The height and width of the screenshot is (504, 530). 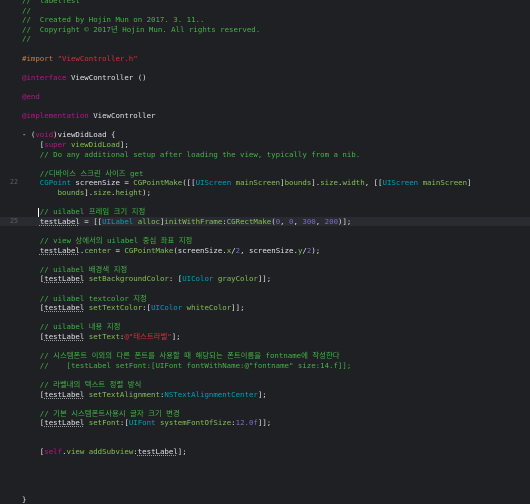 I want to click on code-token: // 라벨내의 텍스트 정렬 방식, so click(x=82, y=384).